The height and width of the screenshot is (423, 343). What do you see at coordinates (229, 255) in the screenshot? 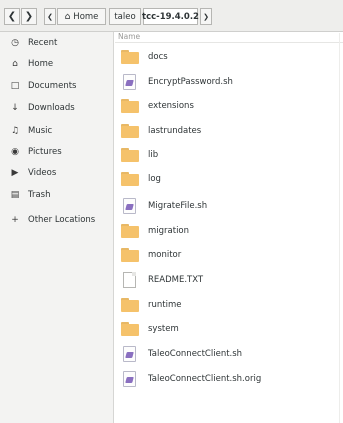
I see `file-row-monitor: monitor` at bounding box center [229, 255].